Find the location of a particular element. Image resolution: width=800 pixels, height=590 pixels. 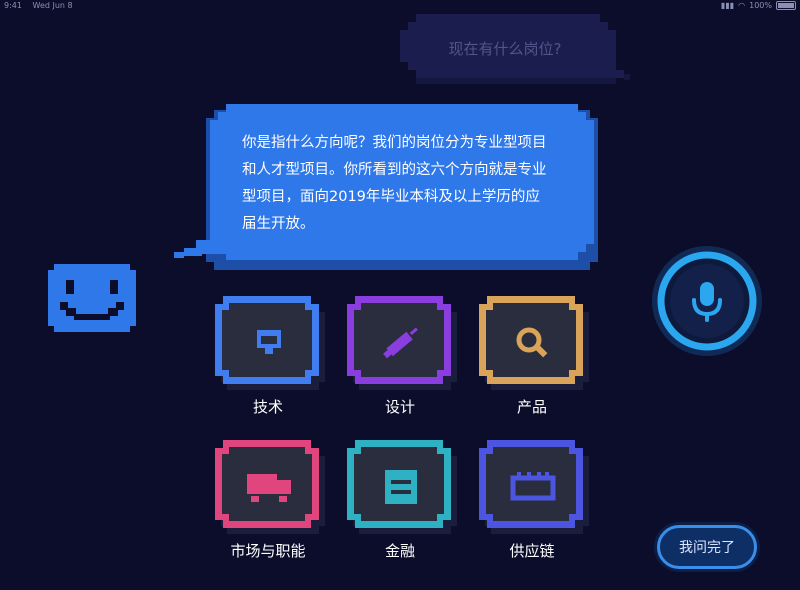

monitor-icon is located at coordinates (270, 343).